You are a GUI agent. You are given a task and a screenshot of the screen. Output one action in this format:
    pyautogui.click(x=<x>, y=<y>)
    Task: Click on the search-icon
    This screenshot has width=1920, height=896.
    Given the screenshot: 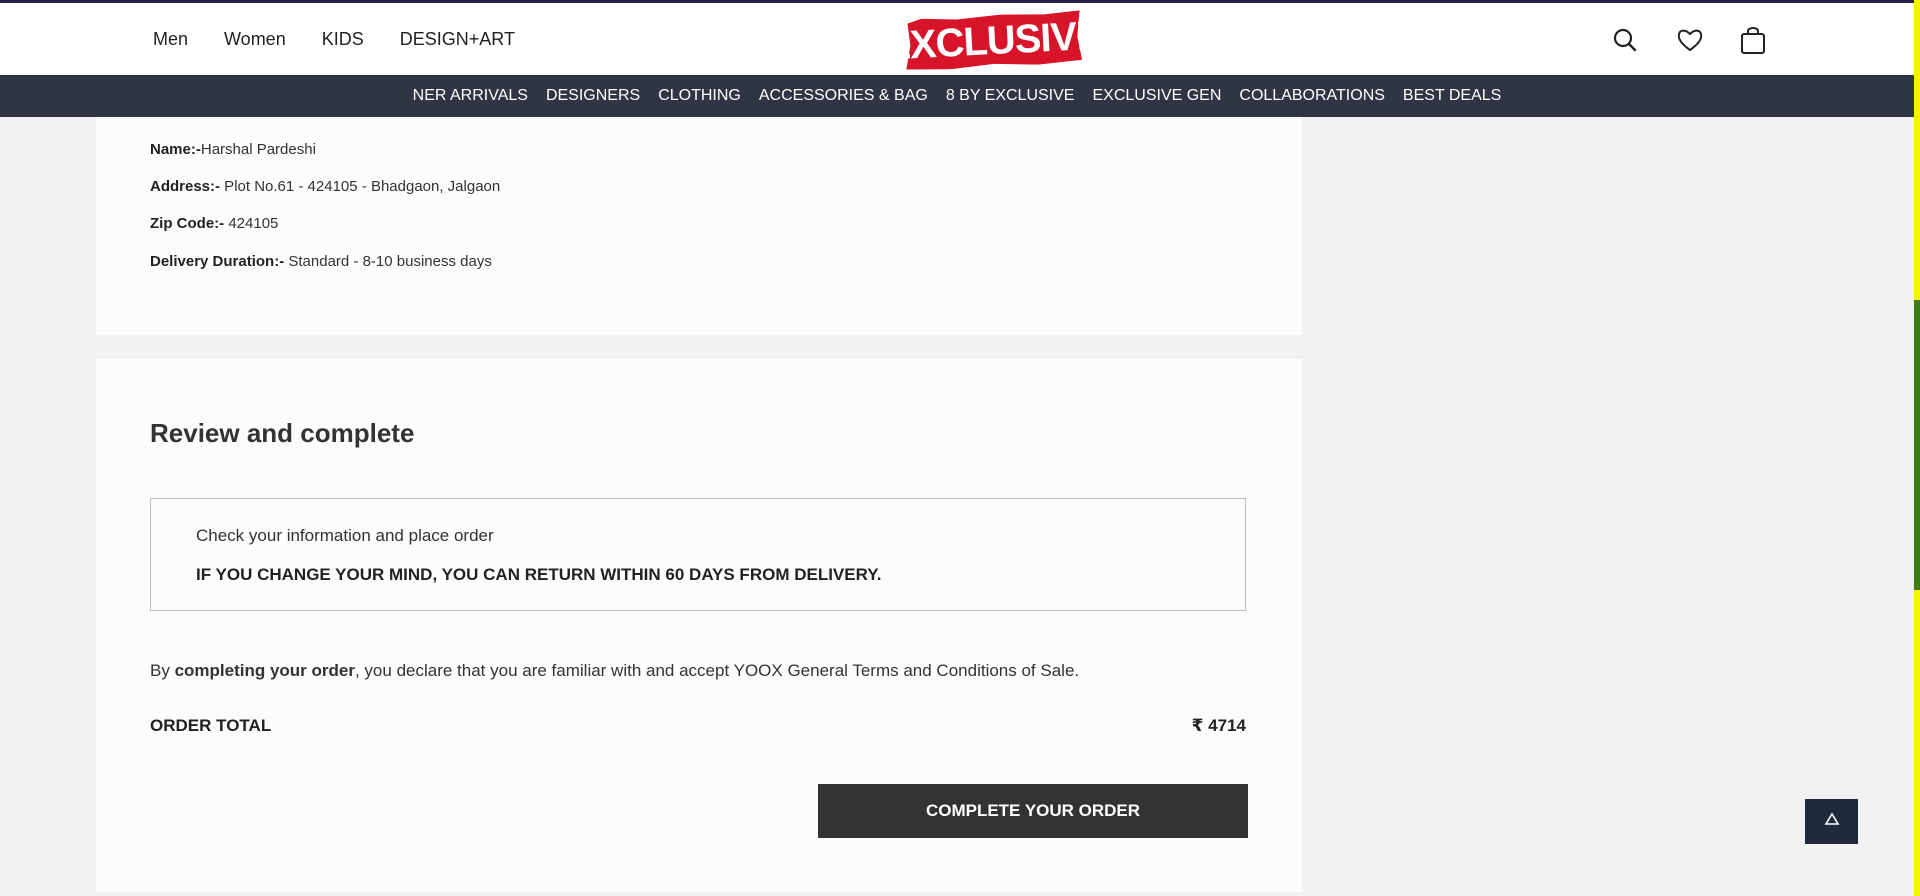 What is the action you would take?
    pyautogui.click(x=1625, y=40)
    